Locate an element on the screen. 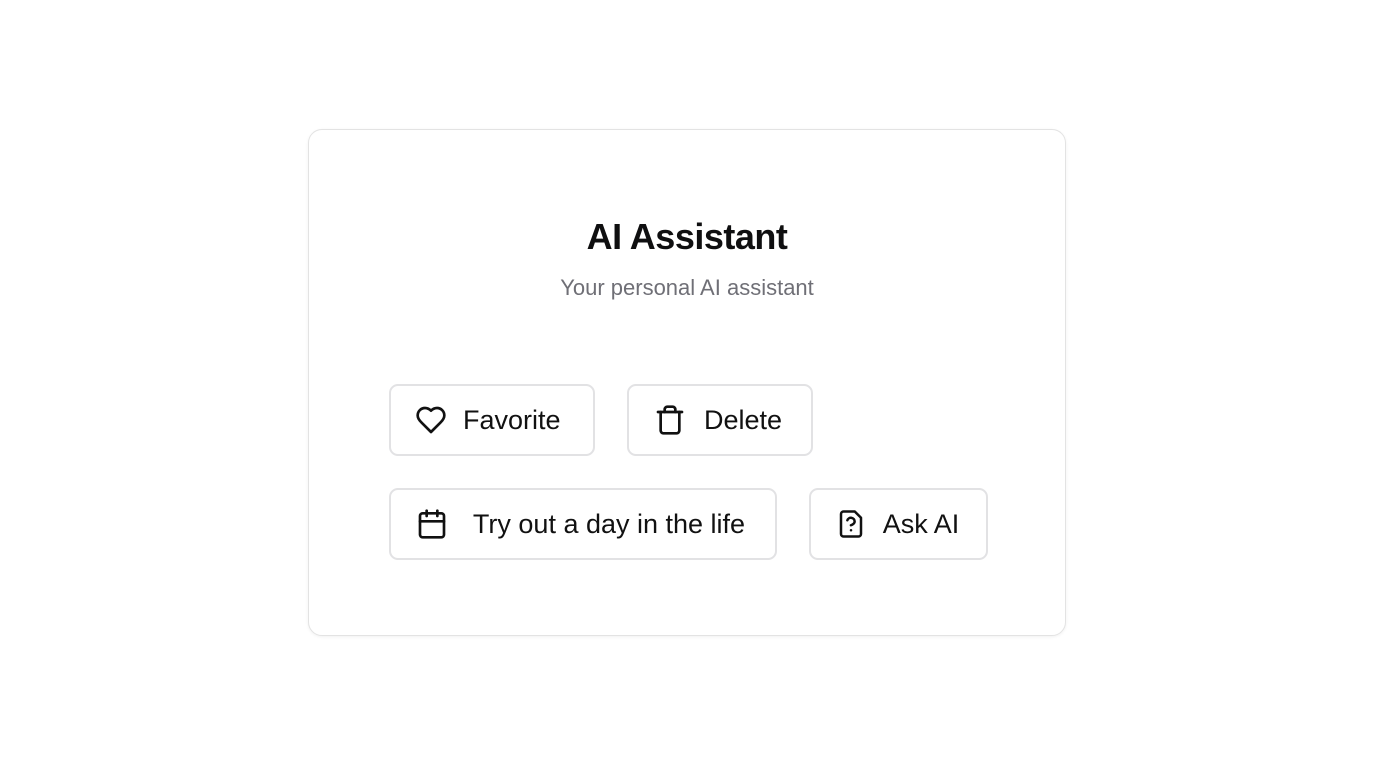 Image resolution: width=1376 pixels, height=768 pixels. file-question-icon is located at coordinates (851, 524).